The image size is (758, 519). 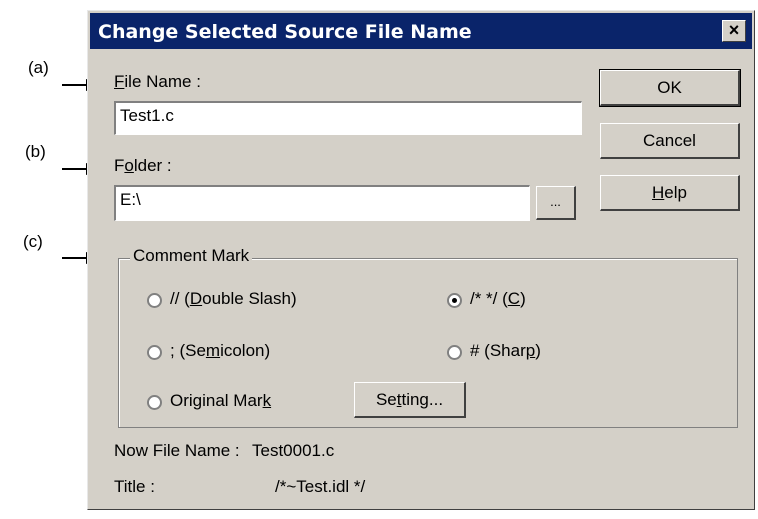 What do you see at coordinates (154, 352) in the screenshot?
I see `radio-semicolon` at bounding box center [154, 352].